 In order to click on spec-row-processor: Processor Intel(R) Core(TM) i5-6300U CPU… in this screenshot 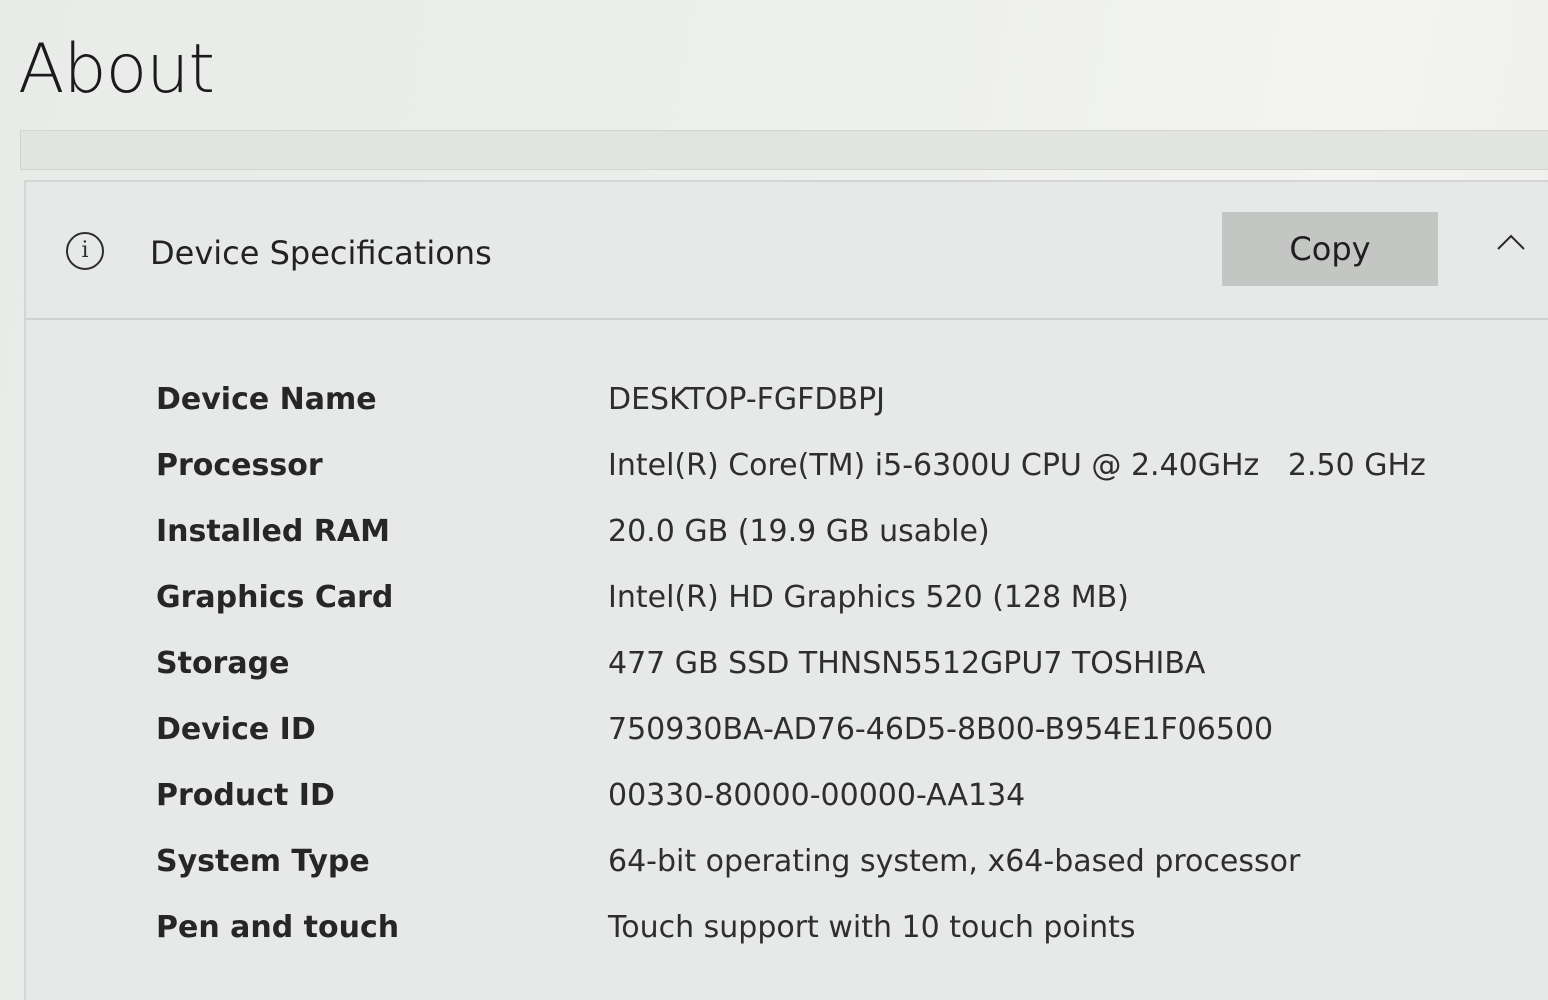, I will do `click(846, 481)`.